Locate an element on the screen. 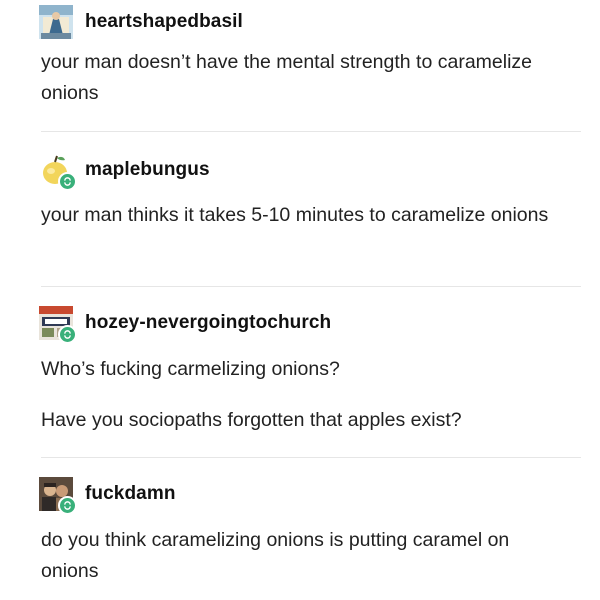 This screenshot has height=600, width=600. post-2-header: maplebungus is located at coordinates (124, 172).